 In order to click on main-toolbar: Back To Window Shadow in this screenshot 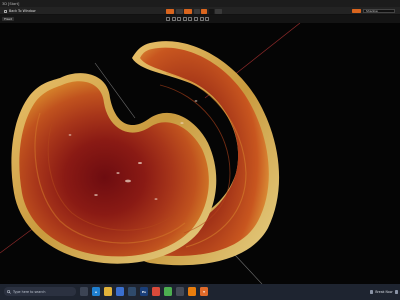, I will do `click(200, 11)`.